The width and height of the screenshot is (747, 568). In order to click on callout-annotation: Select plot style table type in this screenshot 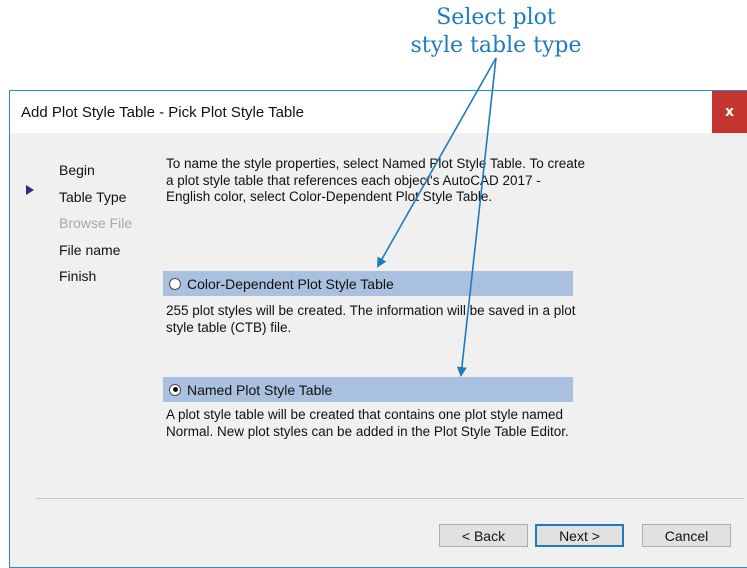, I will do `click(496, 32)`.